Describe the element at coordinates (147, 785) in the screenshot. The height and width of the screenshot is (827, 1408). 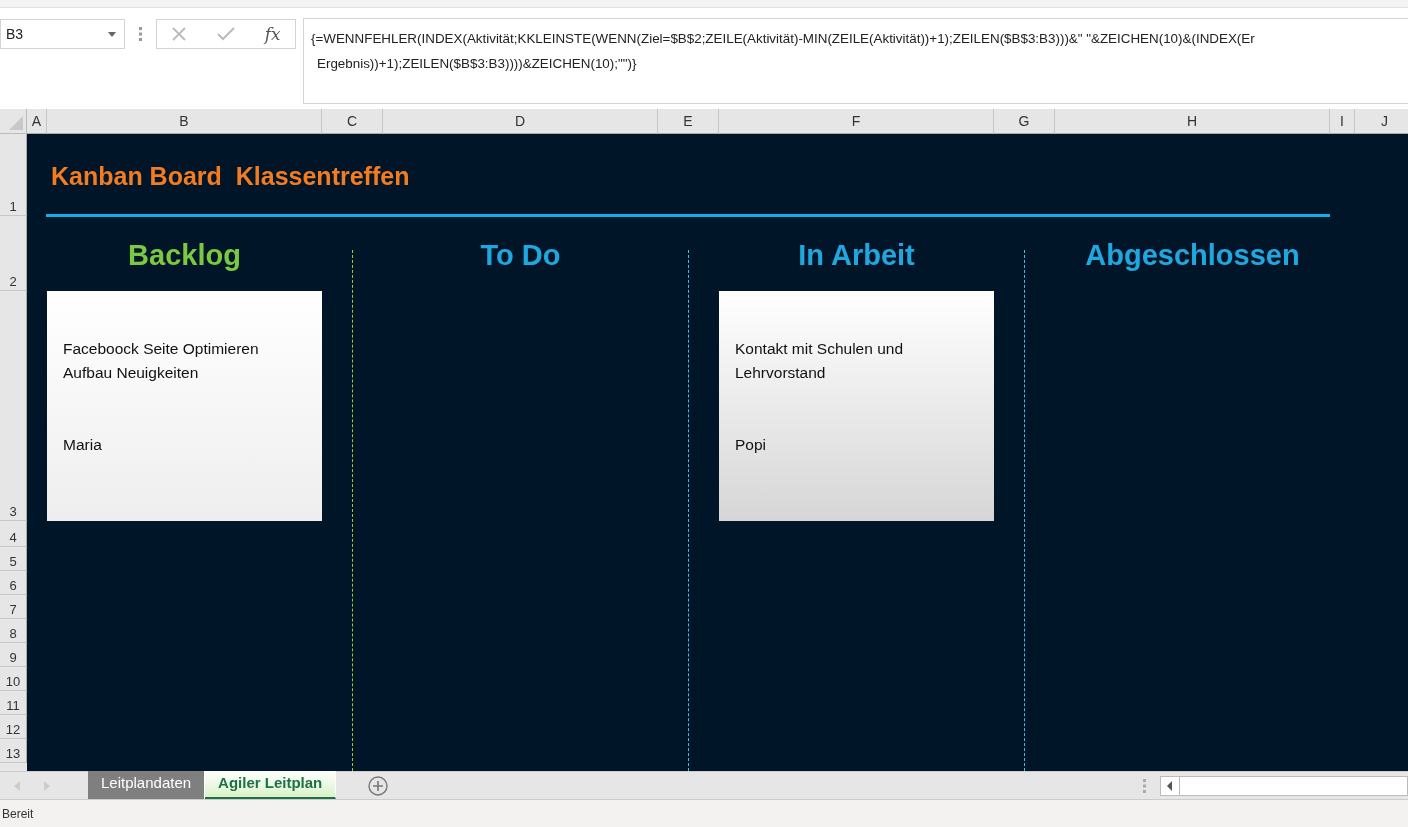
I see `sheet-tab: Leitplandaten` at that location.